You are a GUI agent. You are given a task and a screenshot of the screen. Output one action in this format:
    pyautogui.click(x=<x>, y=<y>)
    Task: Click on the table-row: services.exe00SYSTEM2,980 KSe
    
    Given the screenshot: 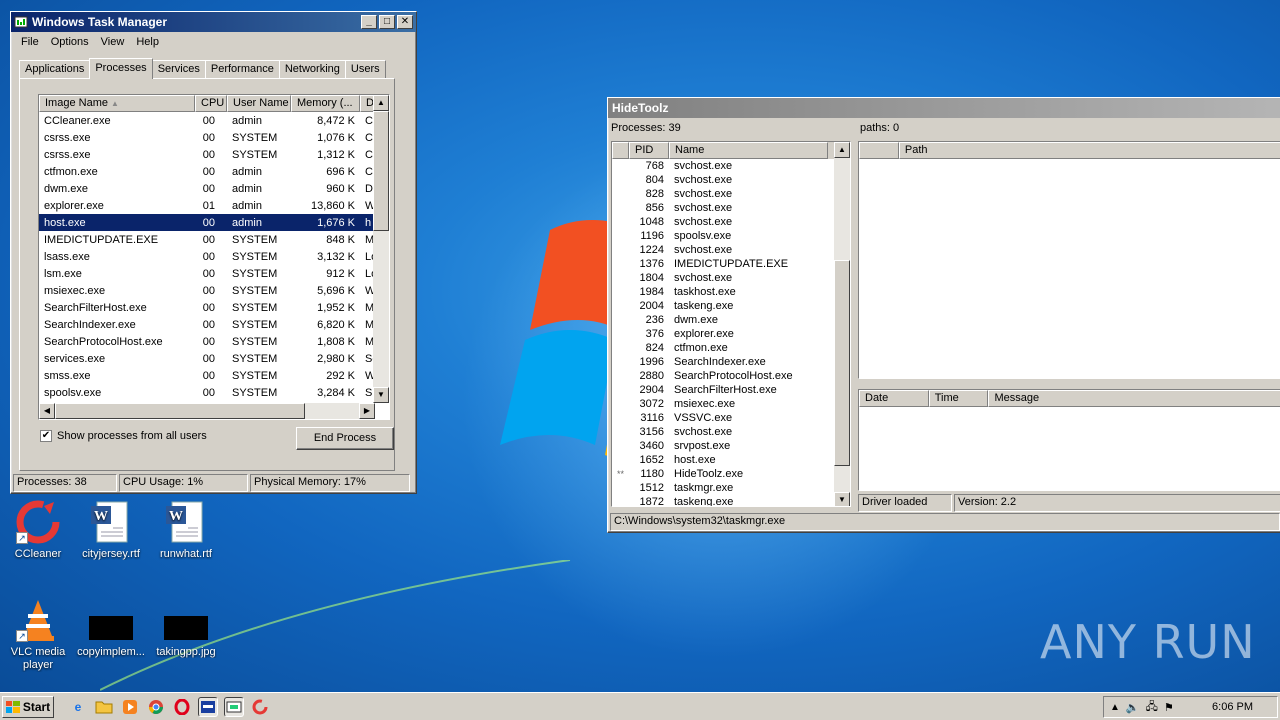 What is the action you would take?
    pyautogui.click(x=214, y=358)
    